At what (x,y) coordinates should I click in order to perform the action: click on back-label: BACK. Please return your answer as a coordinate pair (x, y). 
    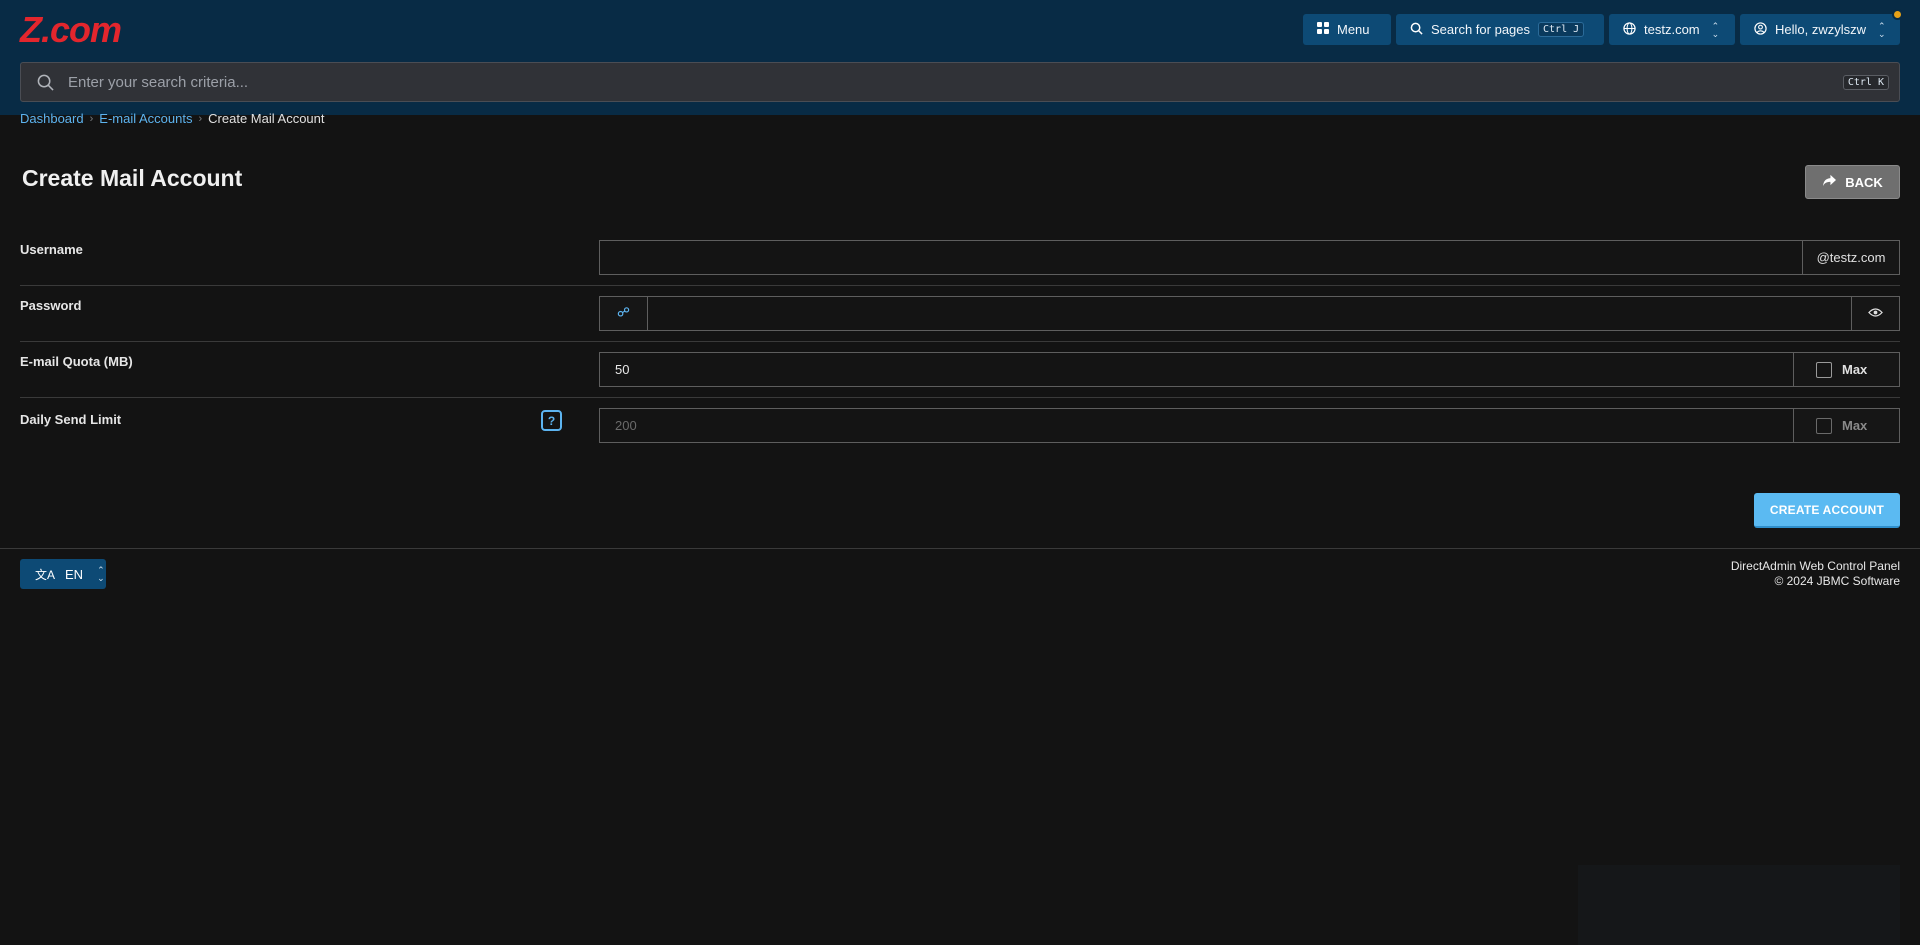
    Looking at the image, I should click on (1864, 182).